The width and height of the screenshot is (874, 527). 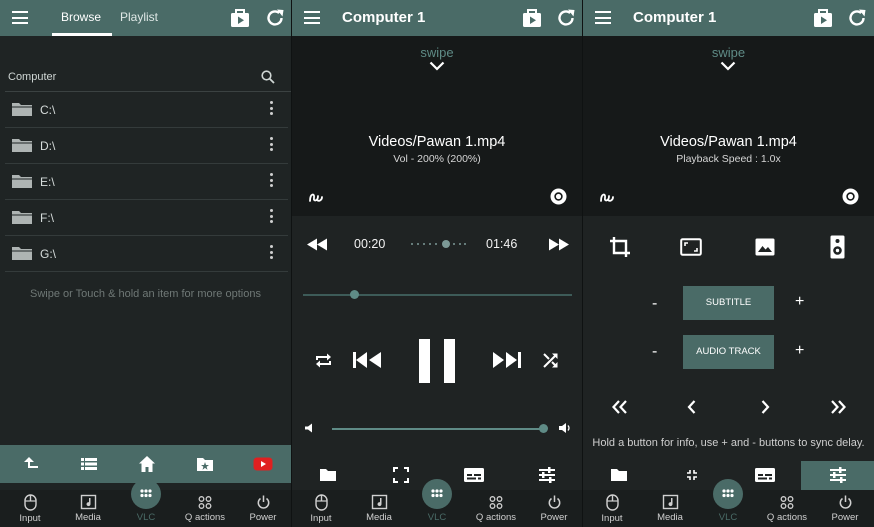 What do you see at coordinates (88, 502) in the screenshot?
I see `media-icon` at bounding box center [88, 502].